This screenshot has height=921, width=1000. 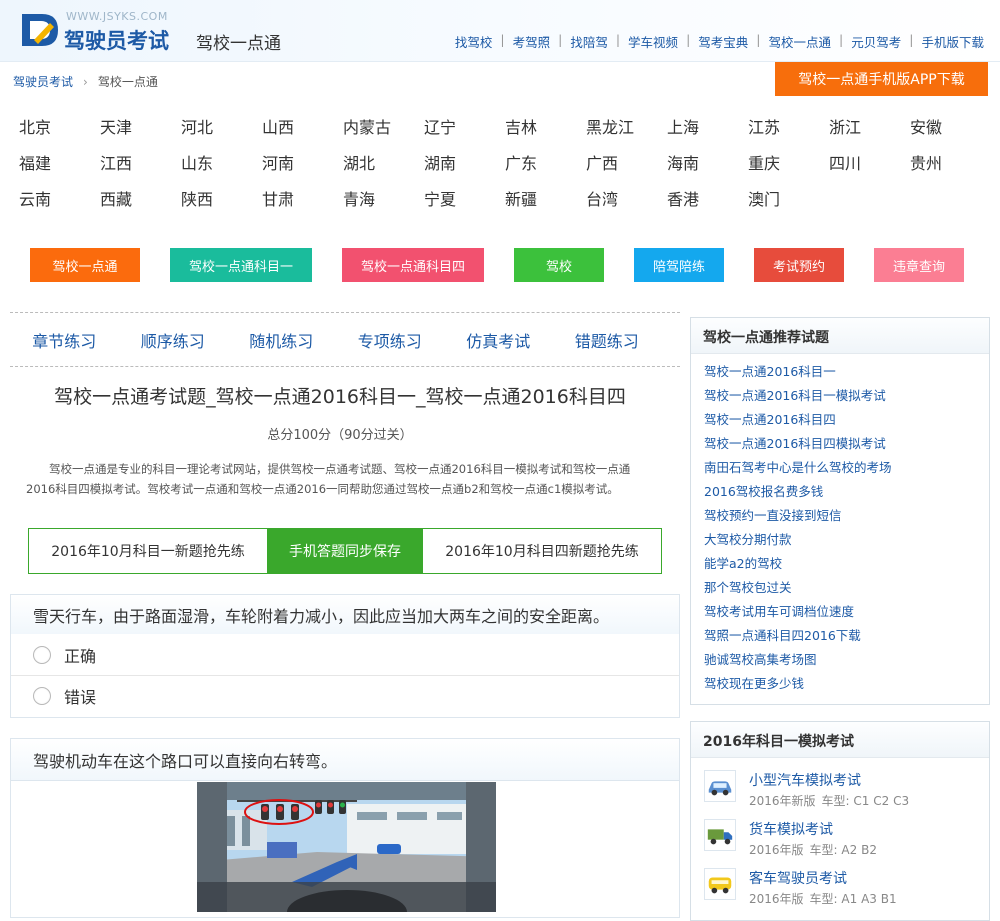 I want to click on province-link: 福建, so click(x=59, y=164).